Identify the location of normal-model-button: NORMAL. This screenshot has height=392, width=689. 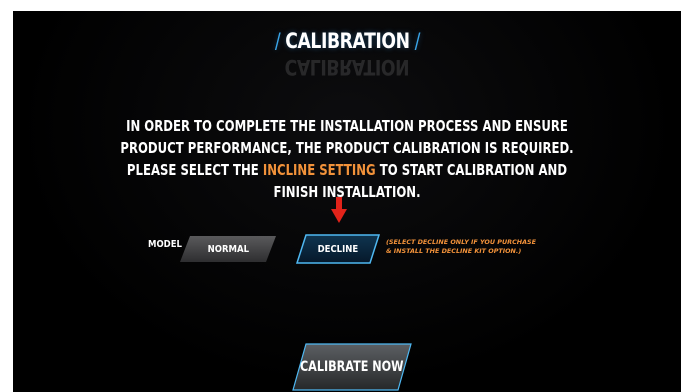
(228, 249).